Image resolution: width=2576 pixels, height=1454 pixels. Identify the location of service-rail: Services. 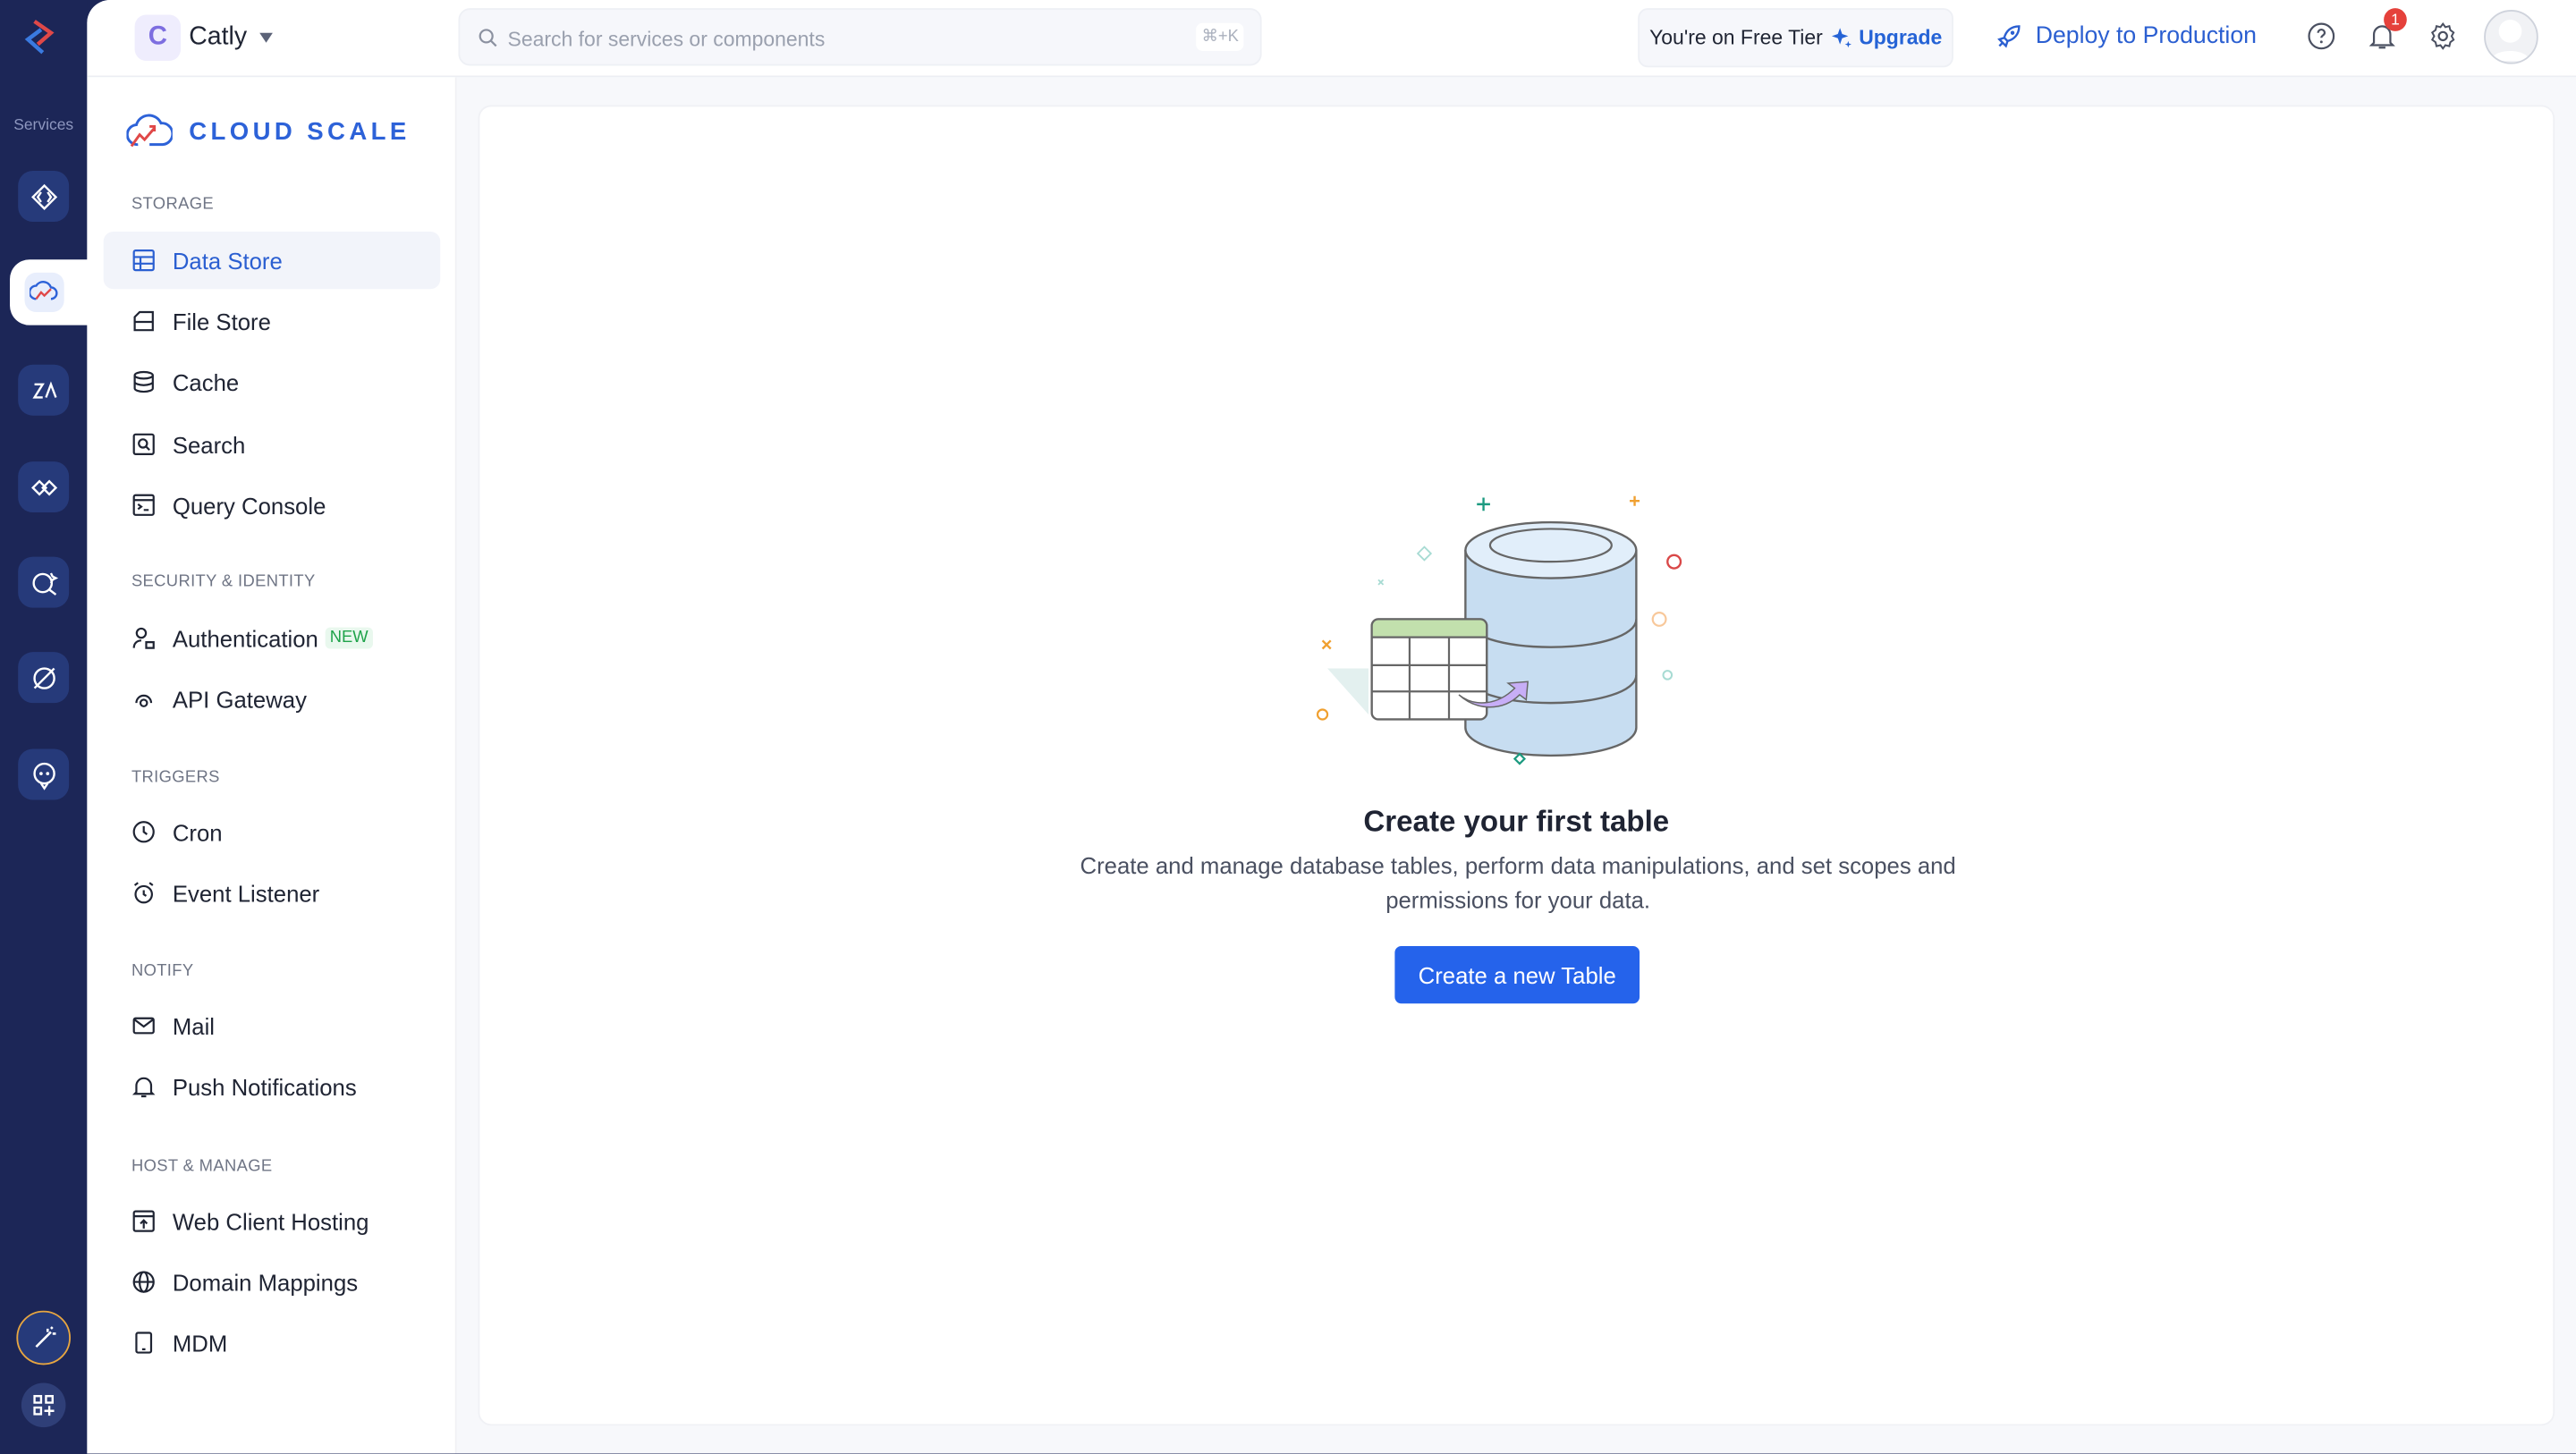
(54, 727).